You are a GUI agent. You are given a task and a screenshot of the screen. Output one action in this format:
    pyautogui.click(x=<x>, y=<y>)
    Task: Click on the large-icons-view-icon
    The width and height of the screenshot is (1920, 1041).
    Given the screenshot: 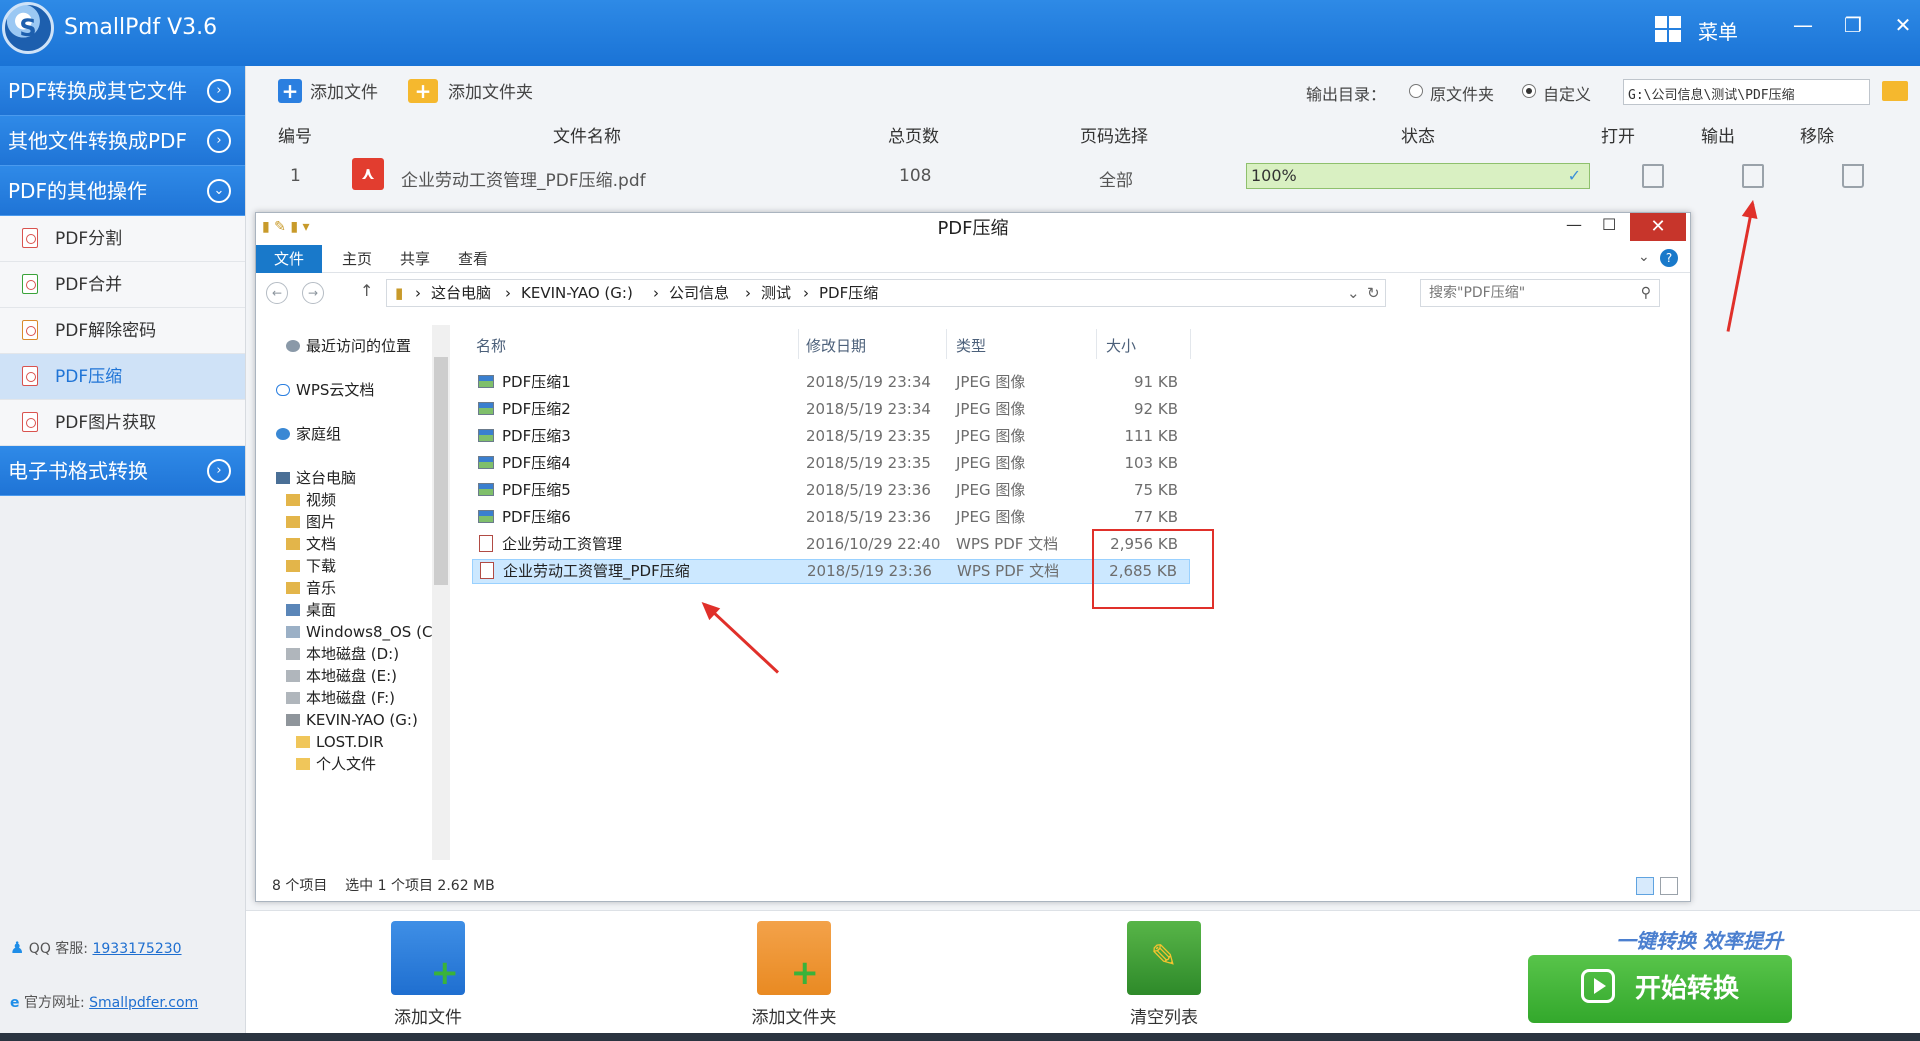 What is the action you would take?
    pyautogui.click(x=1669, y=886)
    